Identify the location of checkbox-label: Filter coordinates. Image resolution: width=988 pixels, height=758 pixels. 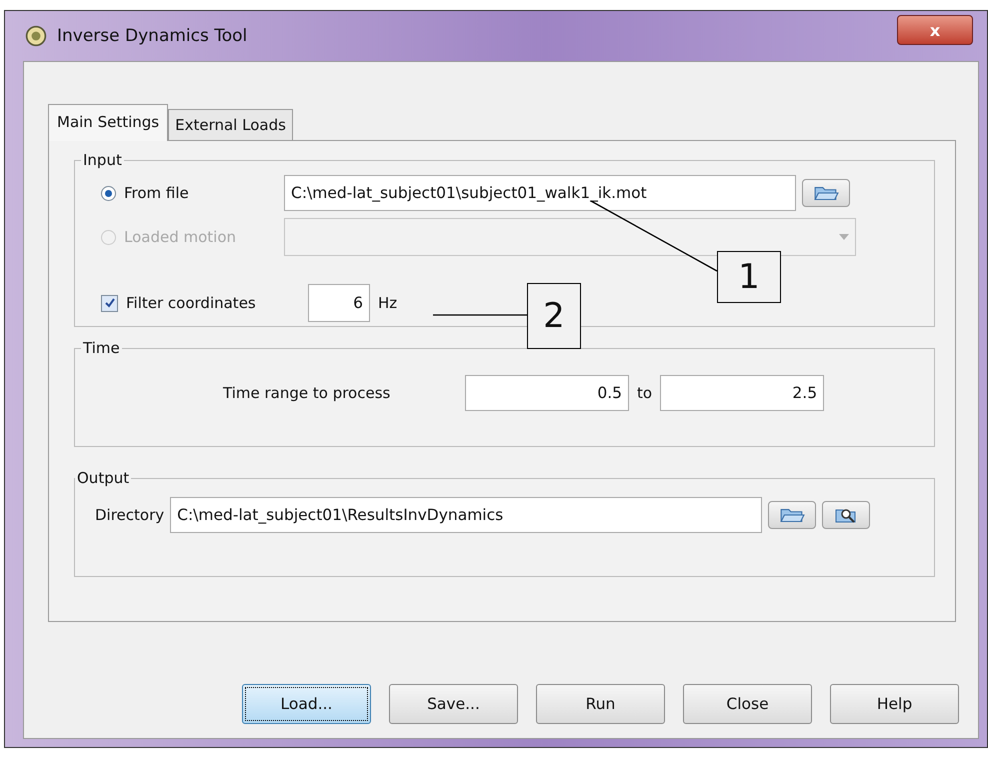
(191, 303).